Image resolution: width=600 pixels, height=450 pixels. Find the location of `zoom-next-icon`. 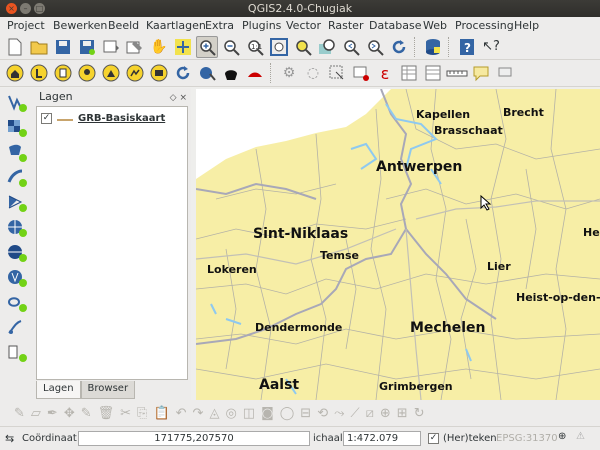

zoom-next-icon is located at coordinates (375, 47).